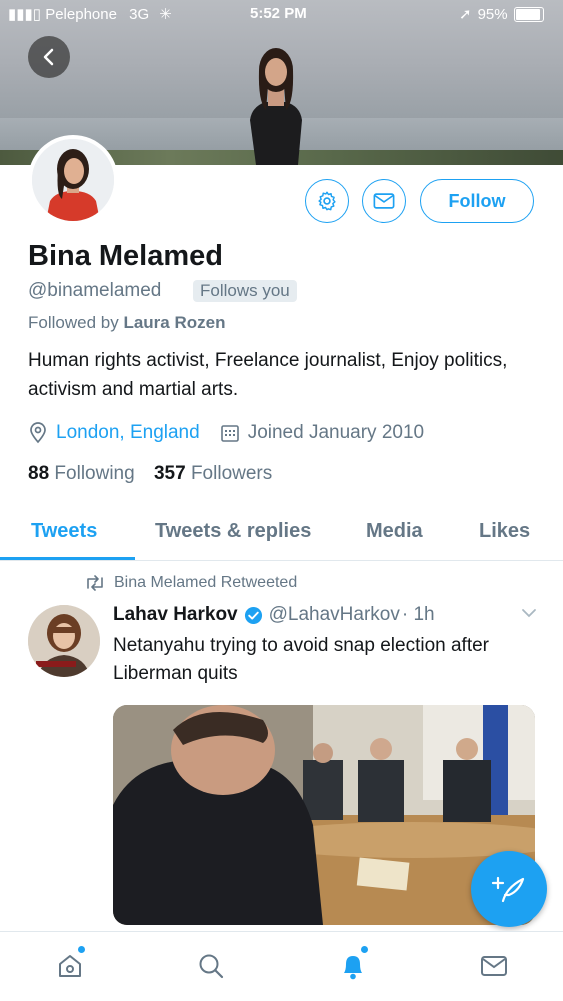  Describe the element at coordinates (253, 615) in the screenshot. I see `verified-badge-icon` at that location.